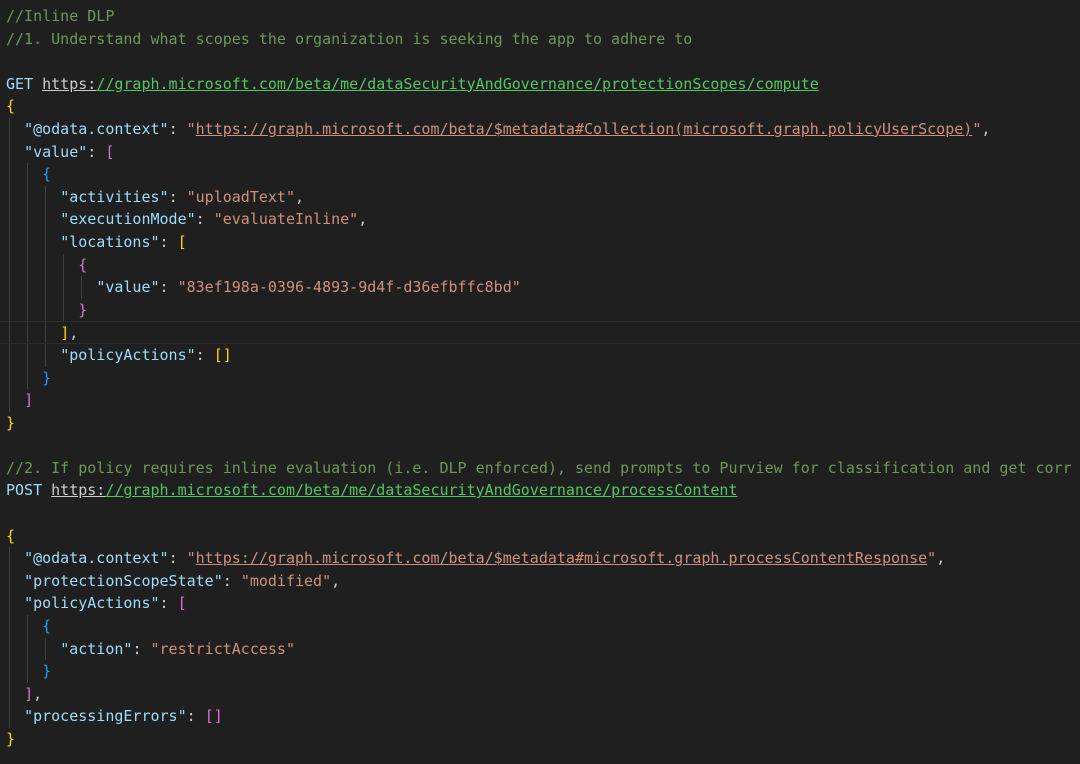  I want to click on code-line: "value": [, so click(540, 152).